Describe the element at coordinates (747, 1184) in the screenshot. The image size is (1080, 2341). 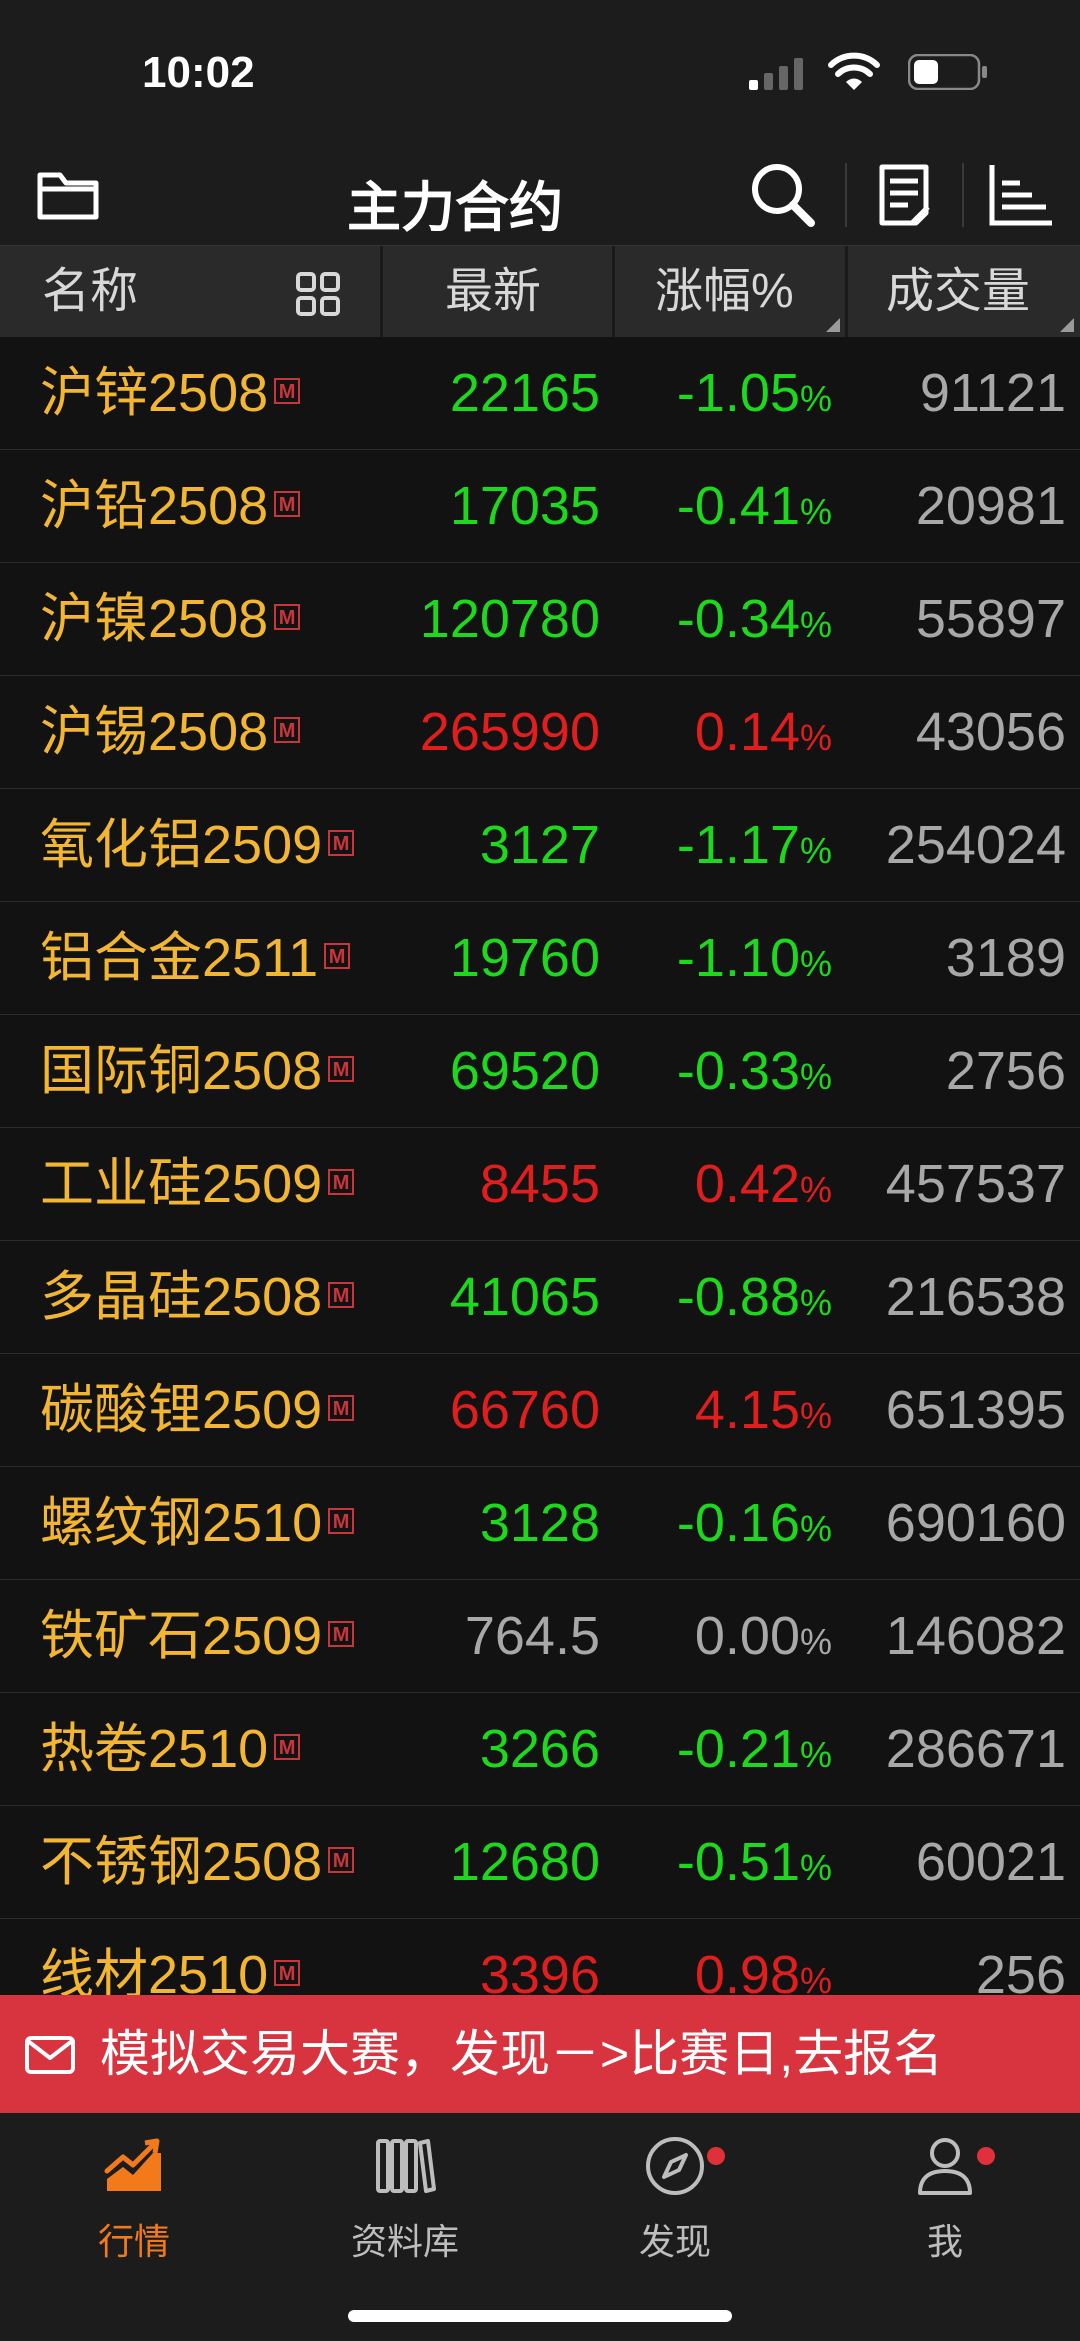
I see `change-value: 0.42` at that location.